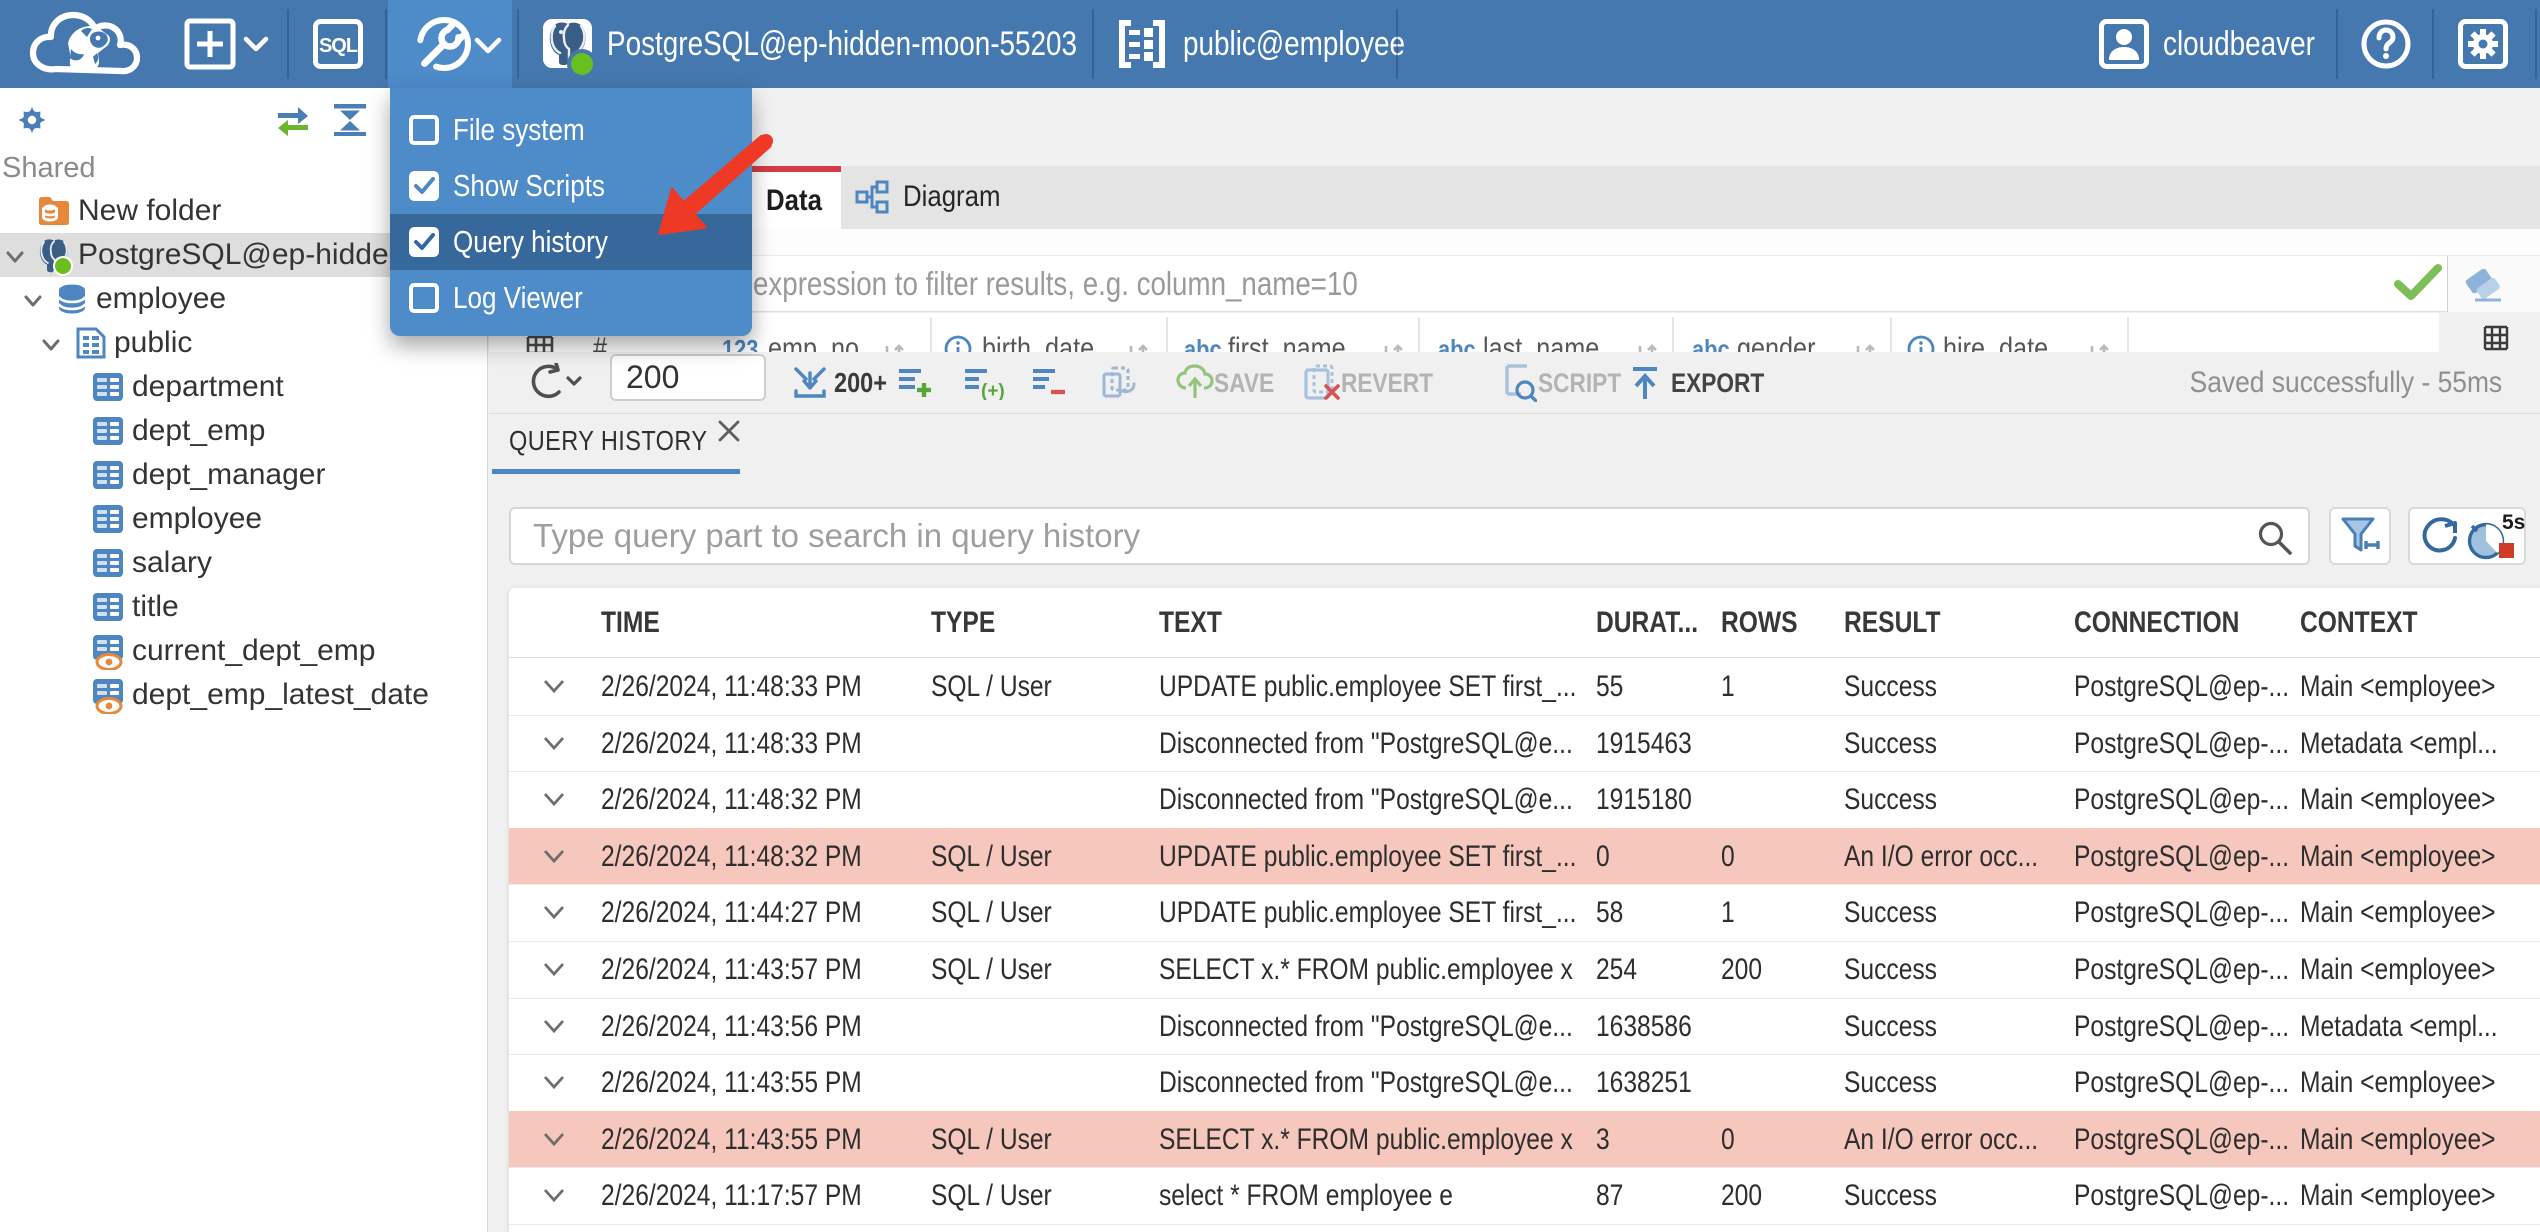 This screenshot has width=2540, height=1232. What do you see at coordinates (2513, 523) in the screenshot?
I see `svg-text: 5s` at bounding box center [2513, 523].